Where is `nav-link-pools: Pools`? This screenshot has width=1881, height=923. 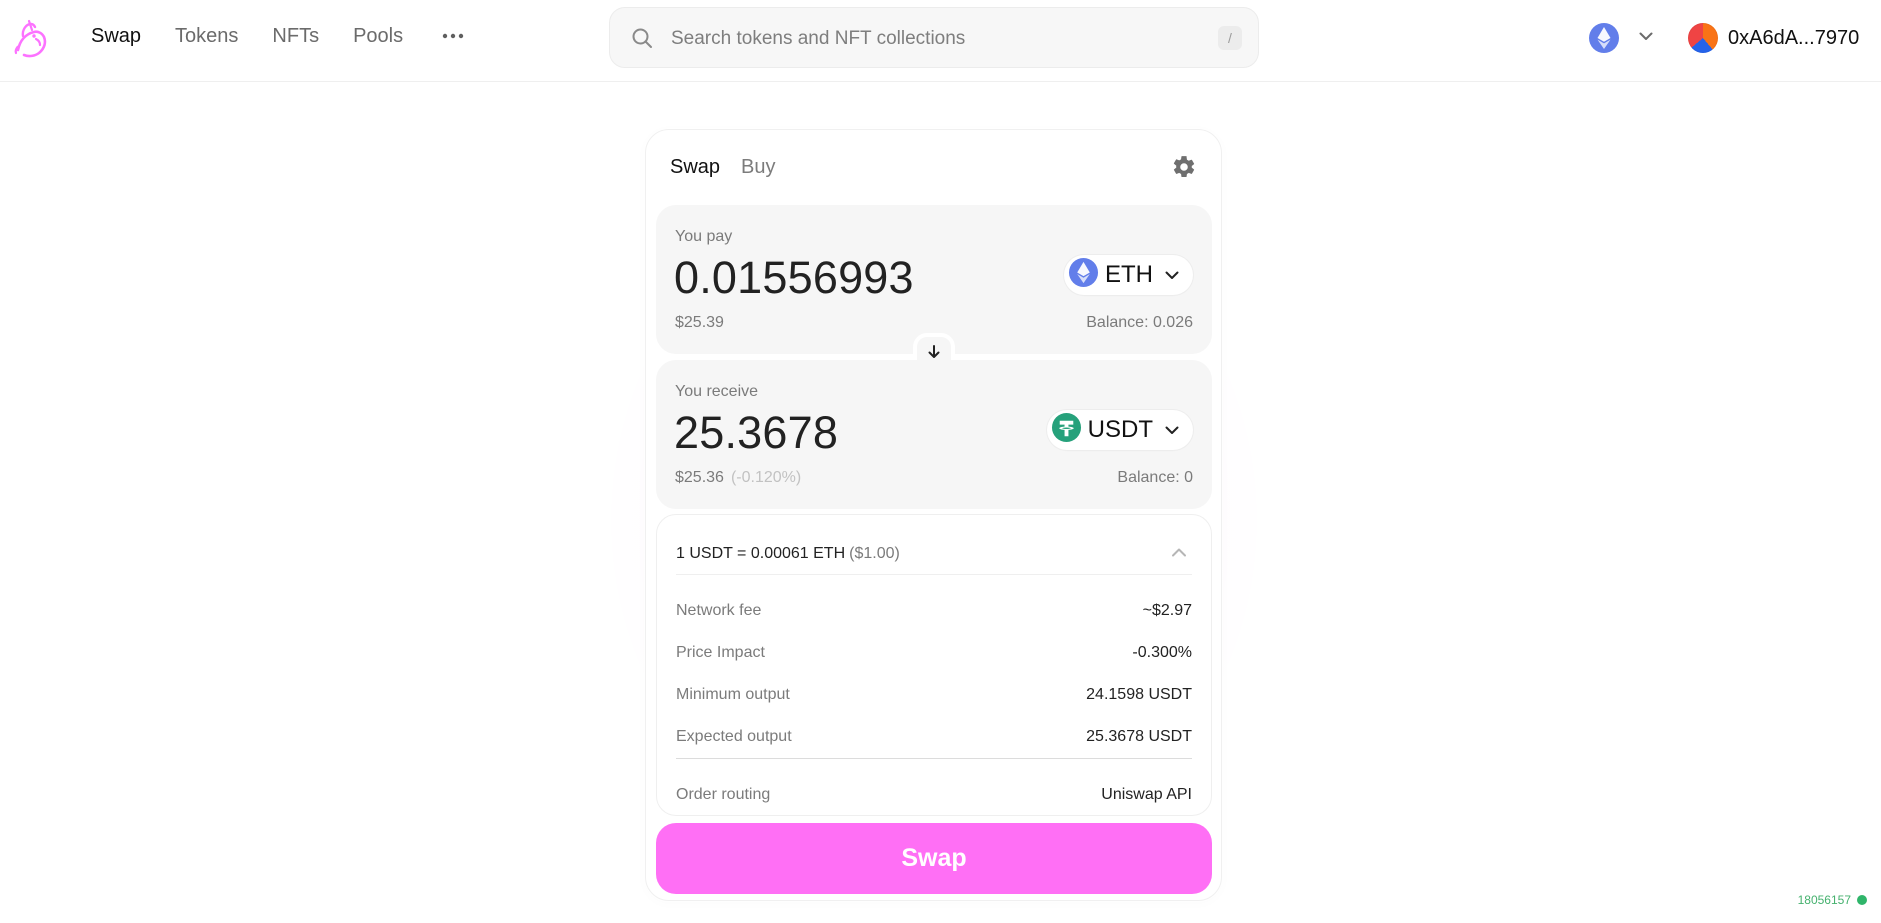
nav-link-pools: Pools is located at coordinates (378, 36).